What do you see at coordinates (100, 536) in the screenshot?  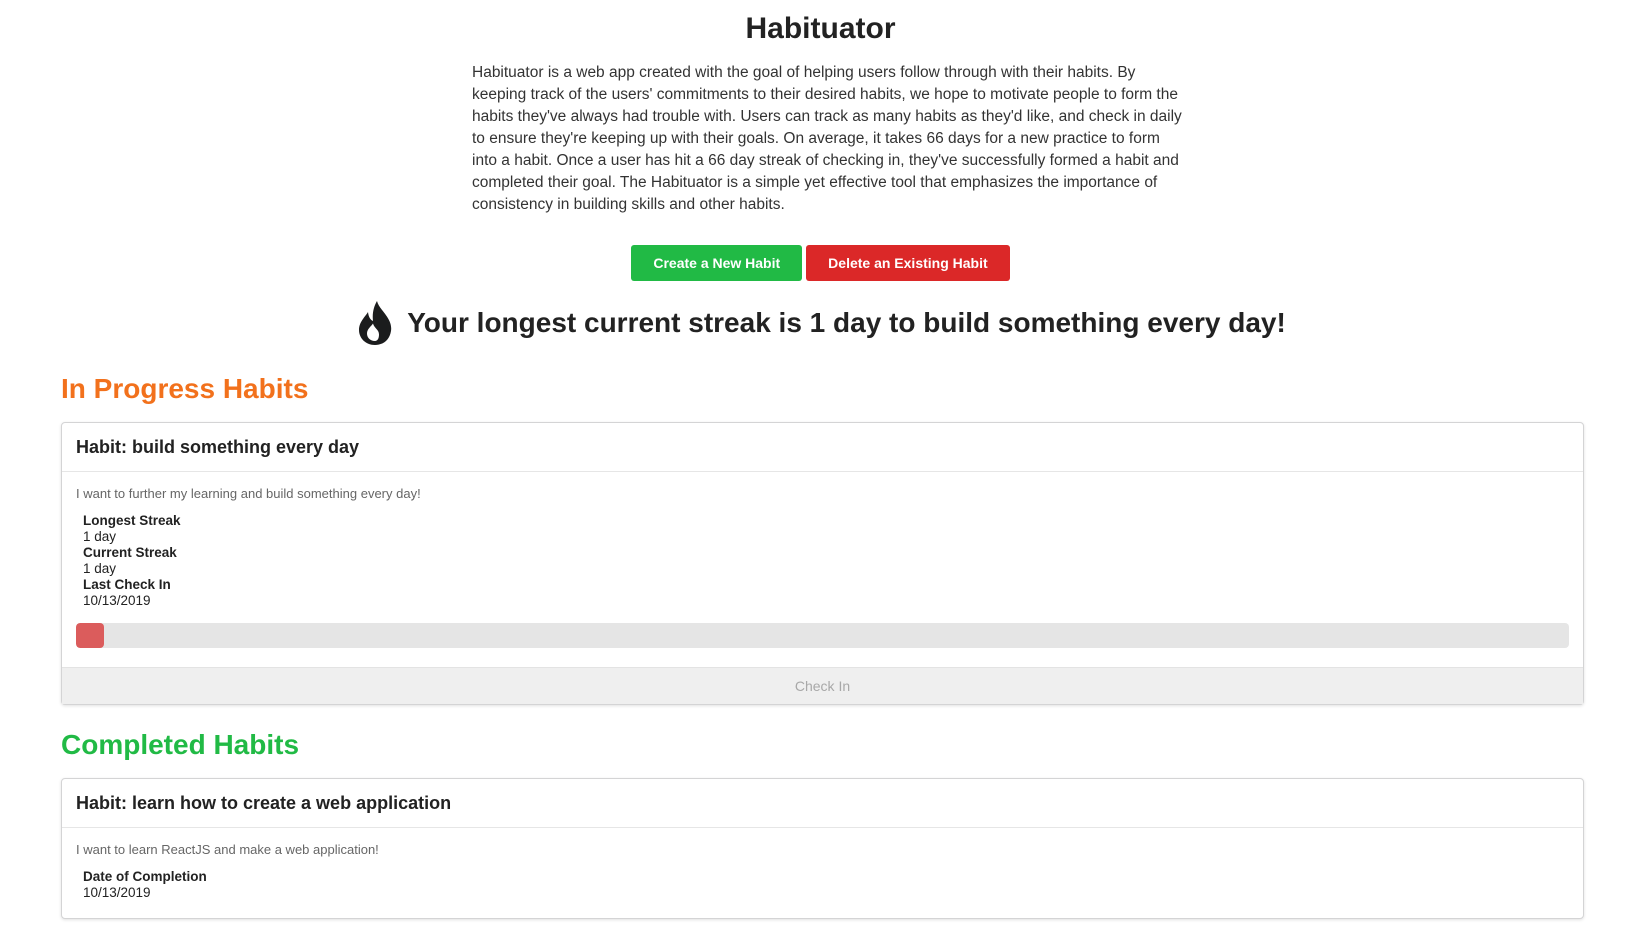 I see `longest-streak-value: 1 day` at bounding box center [100, 536].